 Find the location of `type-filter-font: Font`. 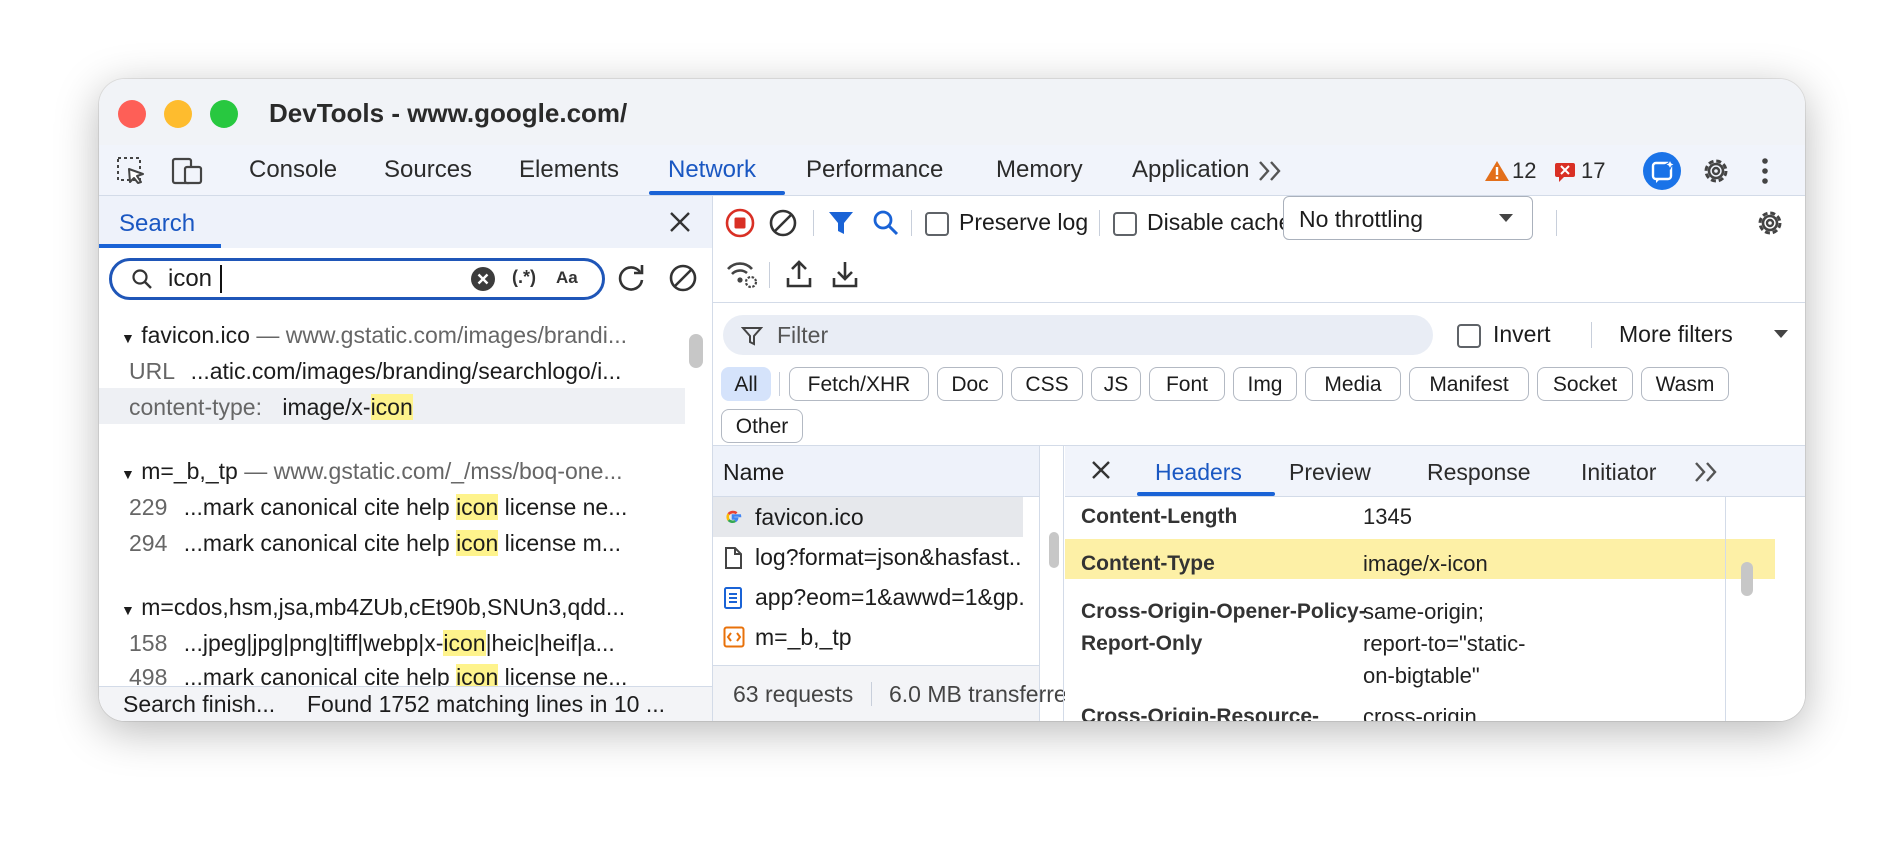

type-filter-font: Font is located at coordinates (1187, 384).